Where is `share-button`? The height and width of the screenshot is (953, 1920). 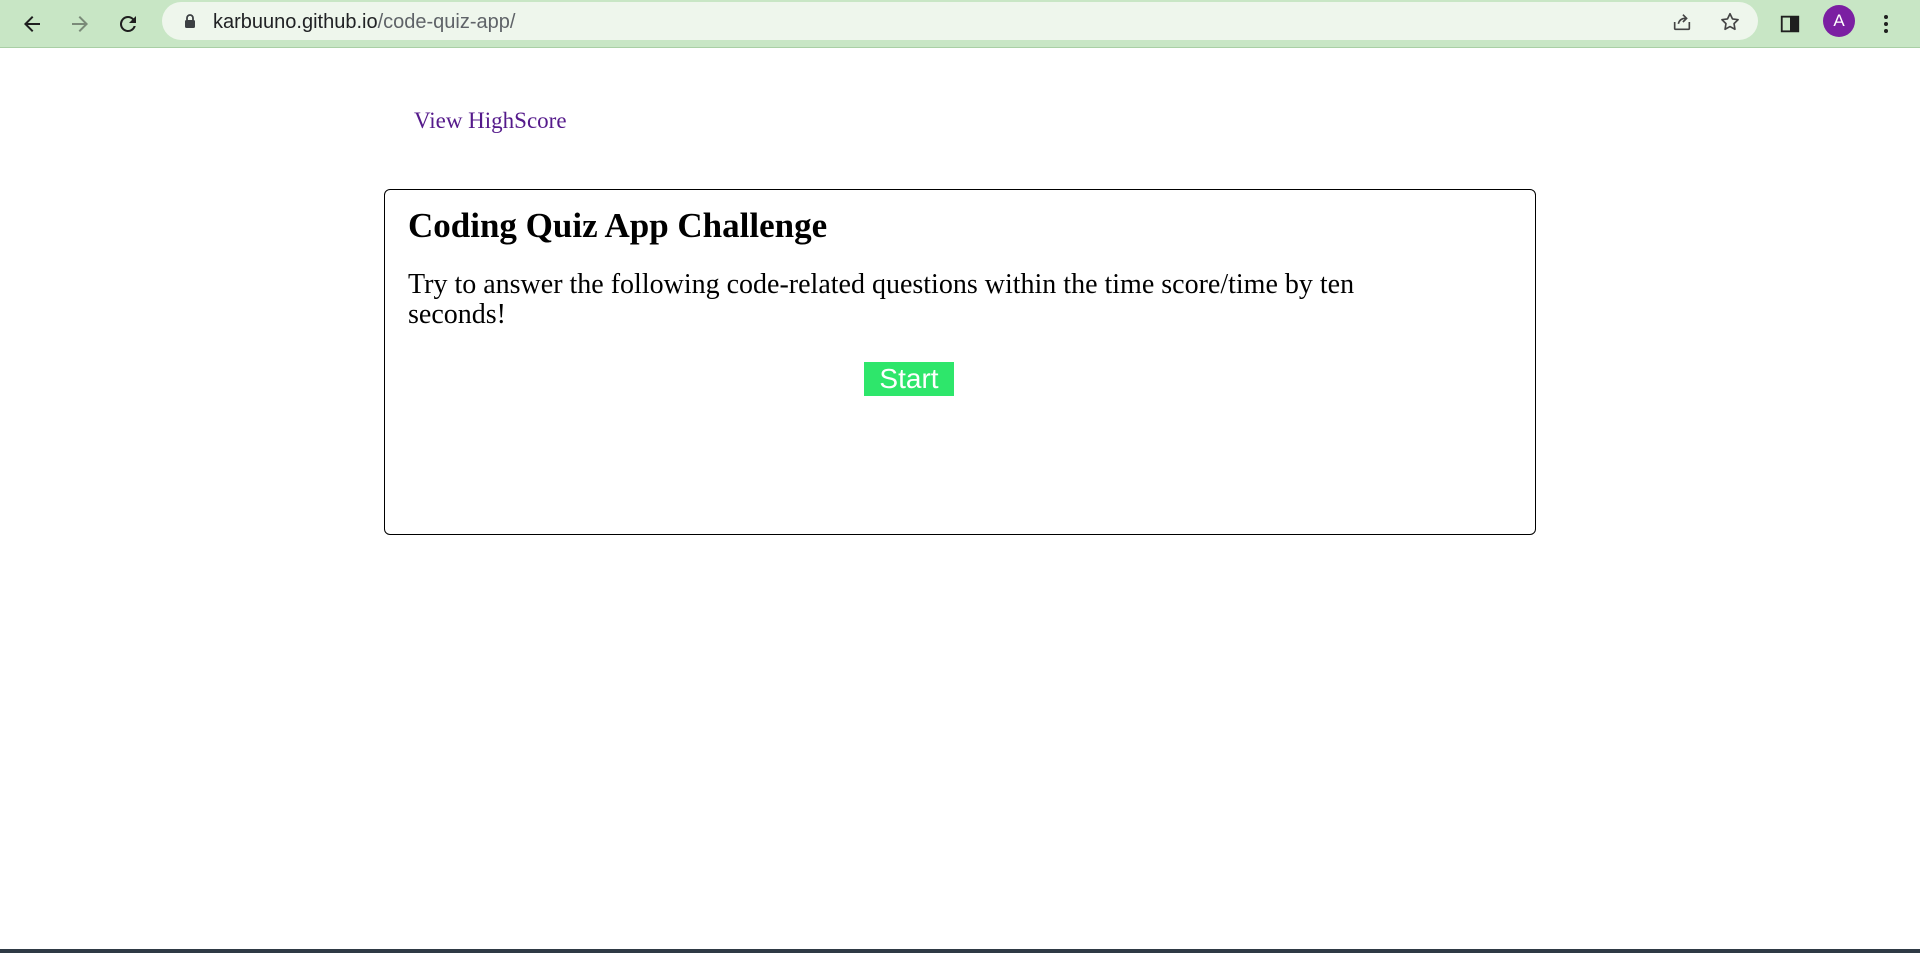 share-button is located at coordinates (1682, 22).